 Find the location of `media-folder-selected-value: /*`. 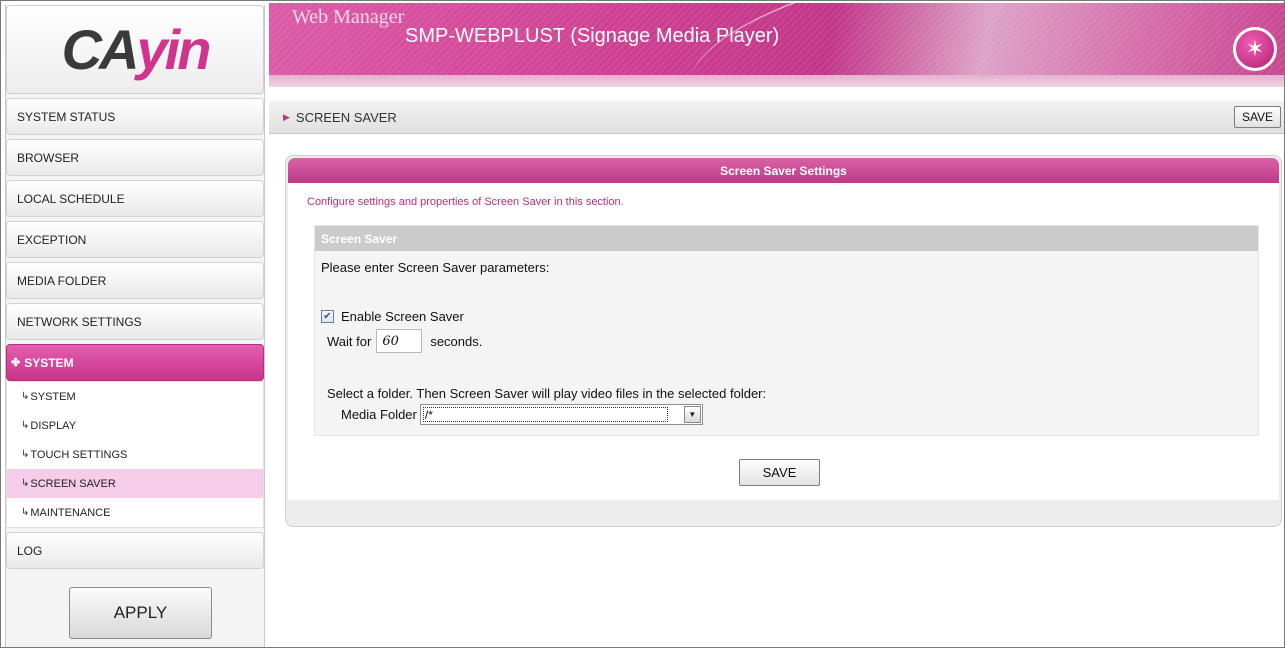

media-folder-selected-value: /* is located at coordinates (545, 414).